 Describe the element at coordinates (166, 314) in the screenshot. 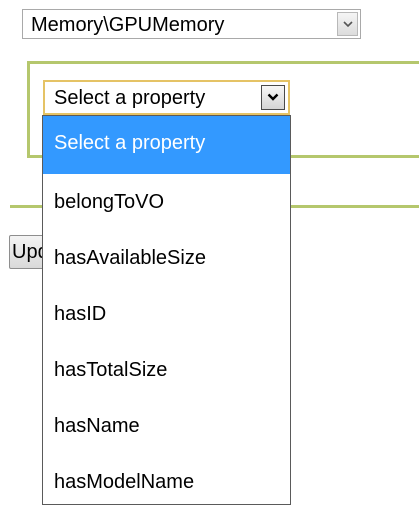

I see `dropdown-option-hasid: hasID` at that location.